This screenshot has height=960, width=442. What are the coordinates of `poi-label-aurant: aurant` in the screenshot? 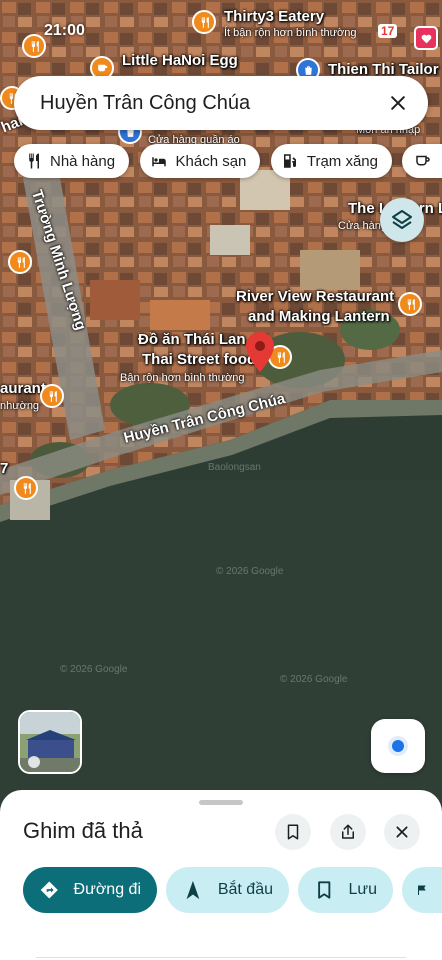 It's located at (23, 388).